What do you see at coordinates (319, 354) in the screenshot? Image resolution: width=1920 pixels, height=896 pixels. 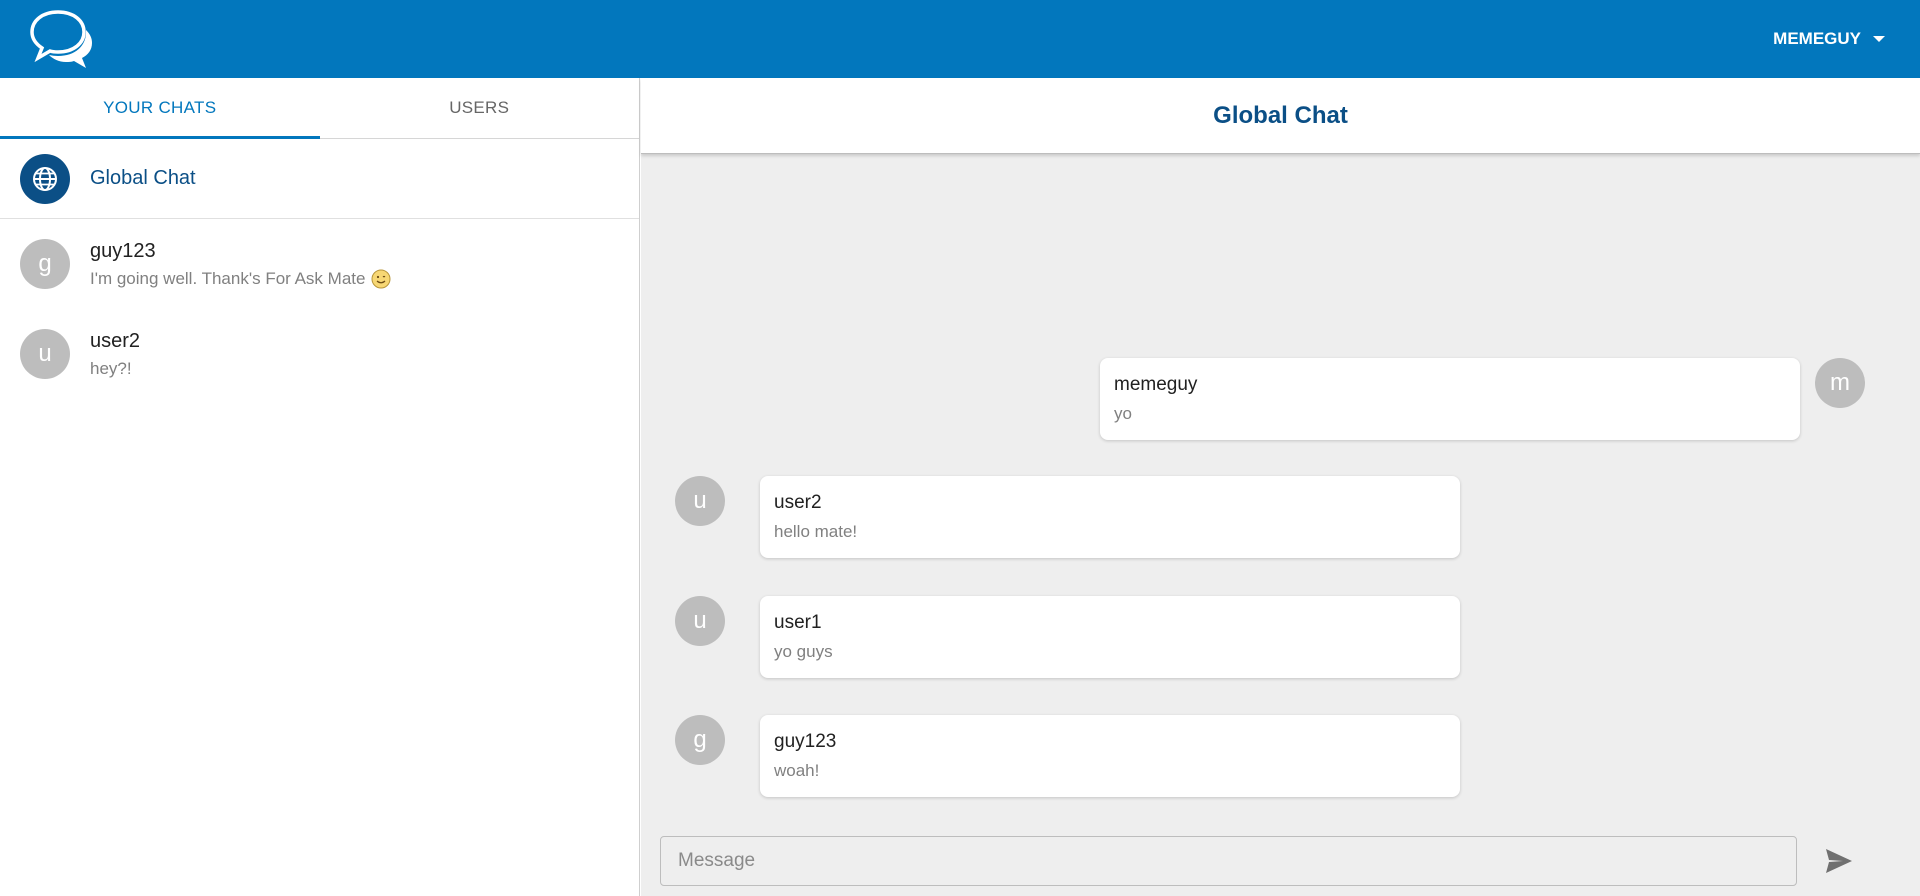 I see `chat-item-user2: u user2 hey?!` at bounding box center [319, 354].